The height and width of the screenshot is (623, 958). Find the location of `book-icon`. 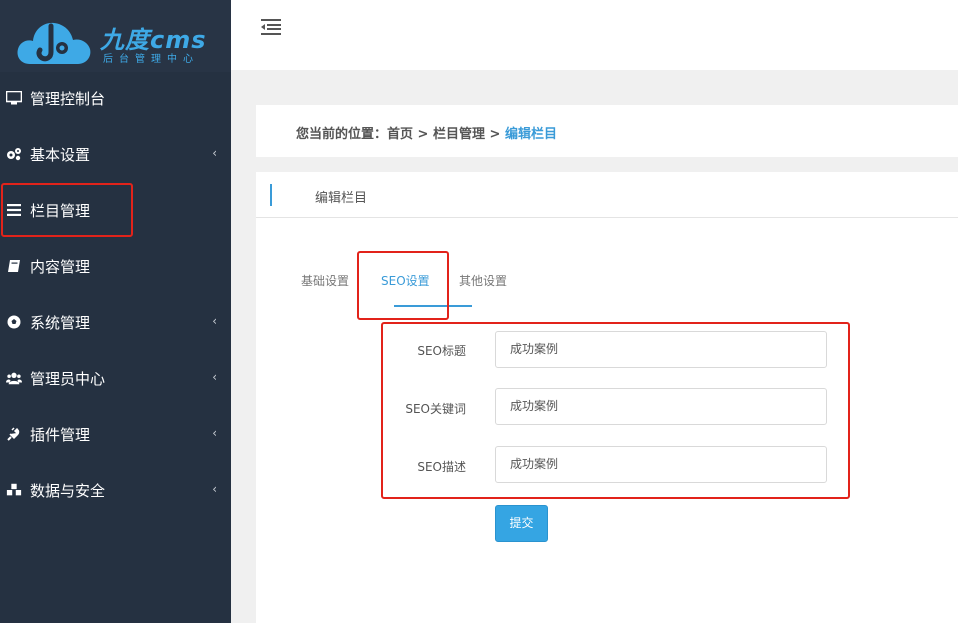

book-icon is located at coordinates (14, 266).